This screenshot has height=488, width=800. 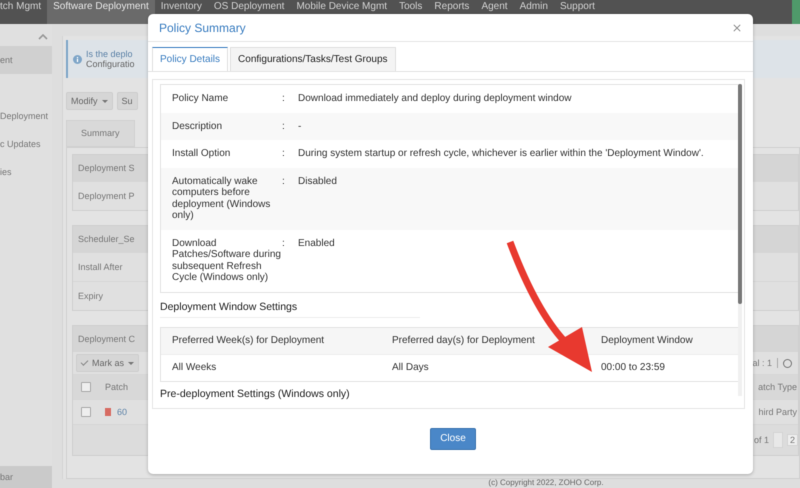 What do you see at coordinates (26, 116) in the screenshot?
I see `sidebar-item: Deployment` at bounding box center [26, 116].